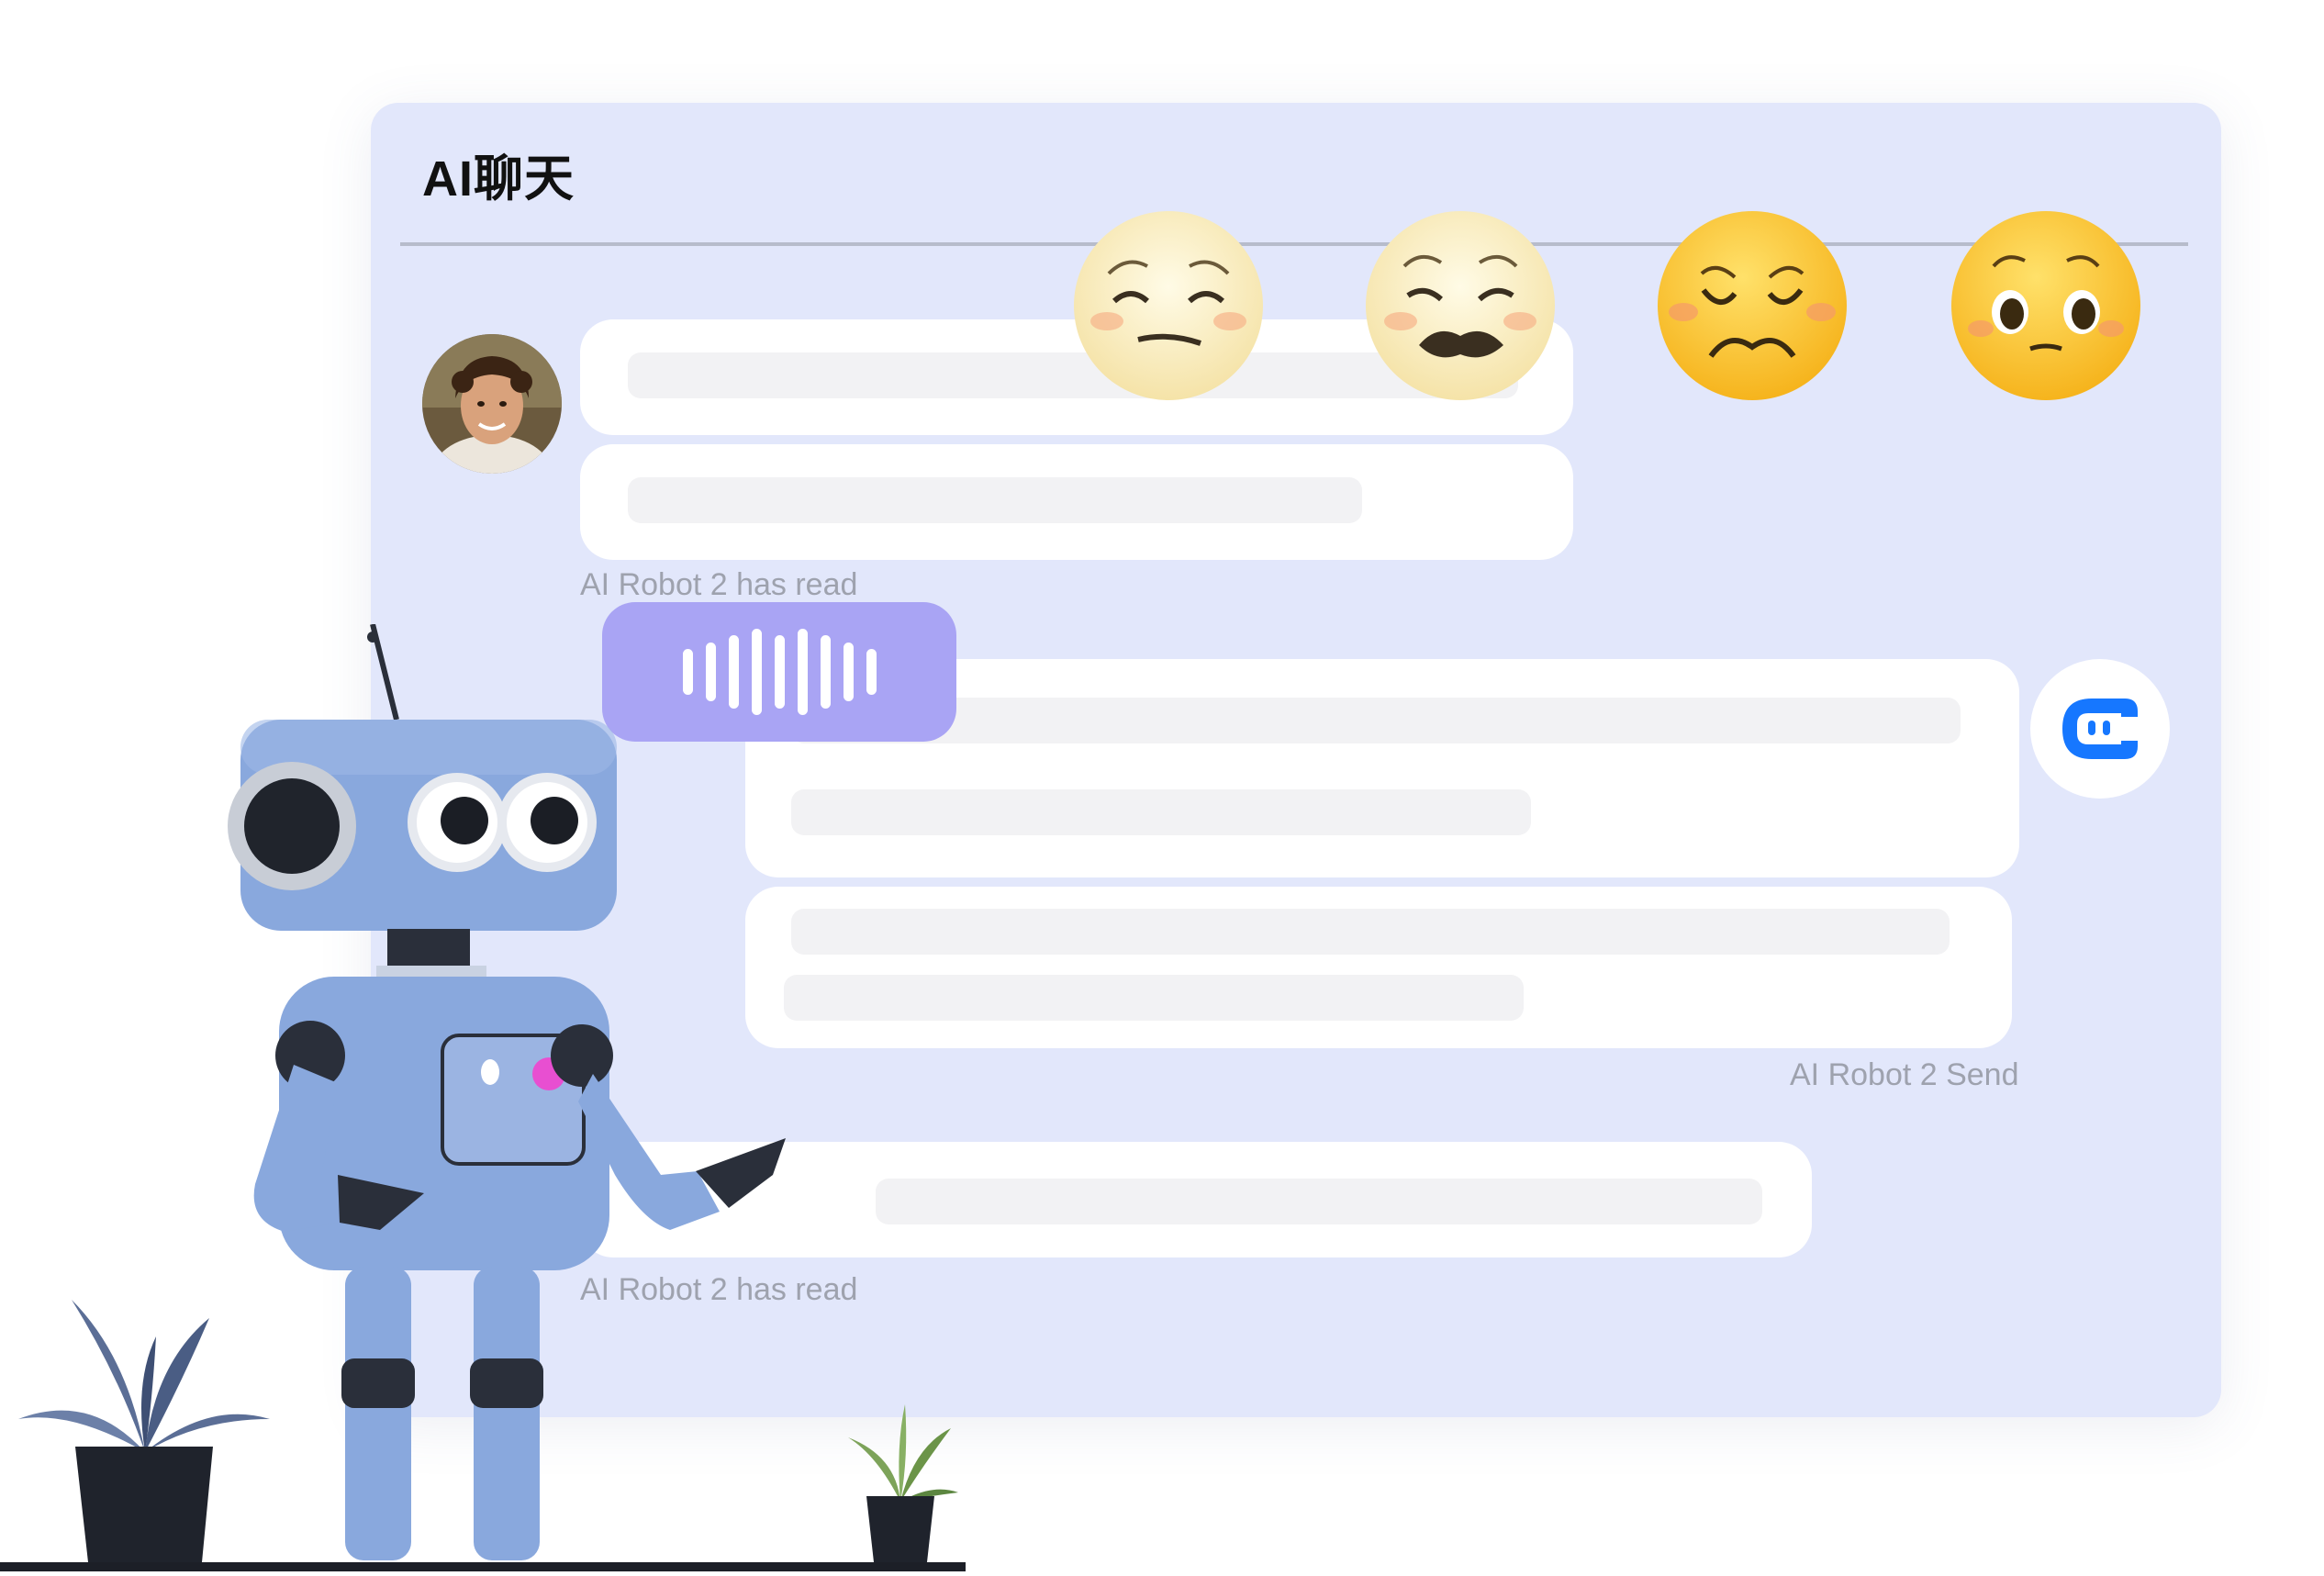  I want to click on bot-message-bubble, so click(1378, 967).